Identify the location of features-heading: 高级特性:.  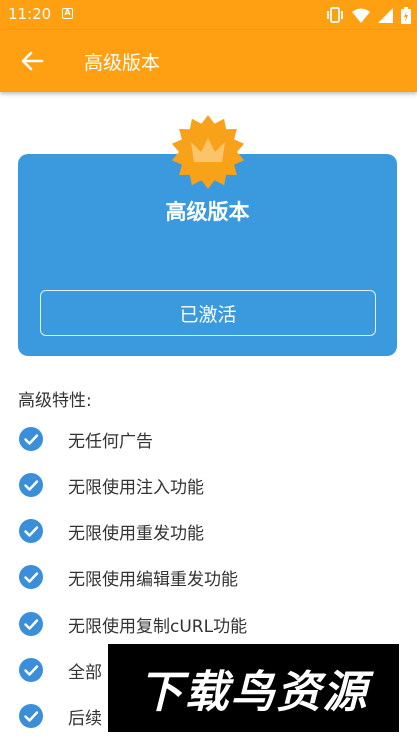
(55, 401).